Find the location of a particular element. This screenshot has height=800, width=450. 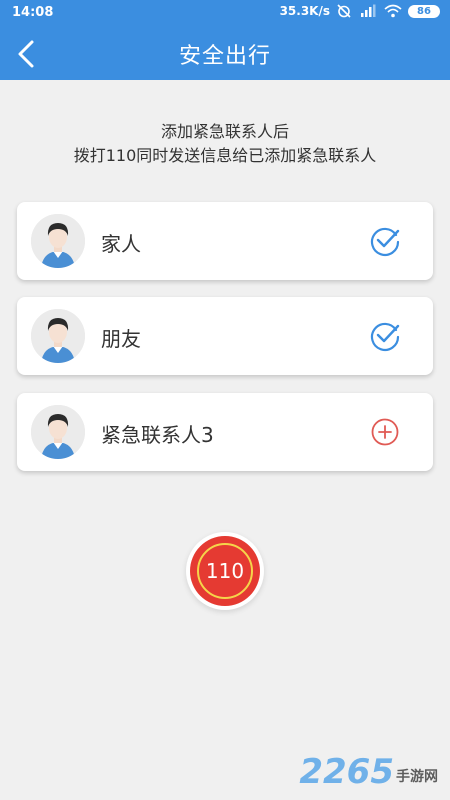

header-bar: 14:08 35.3K/s 86 安全出行 is located at coordinates (225, 40).